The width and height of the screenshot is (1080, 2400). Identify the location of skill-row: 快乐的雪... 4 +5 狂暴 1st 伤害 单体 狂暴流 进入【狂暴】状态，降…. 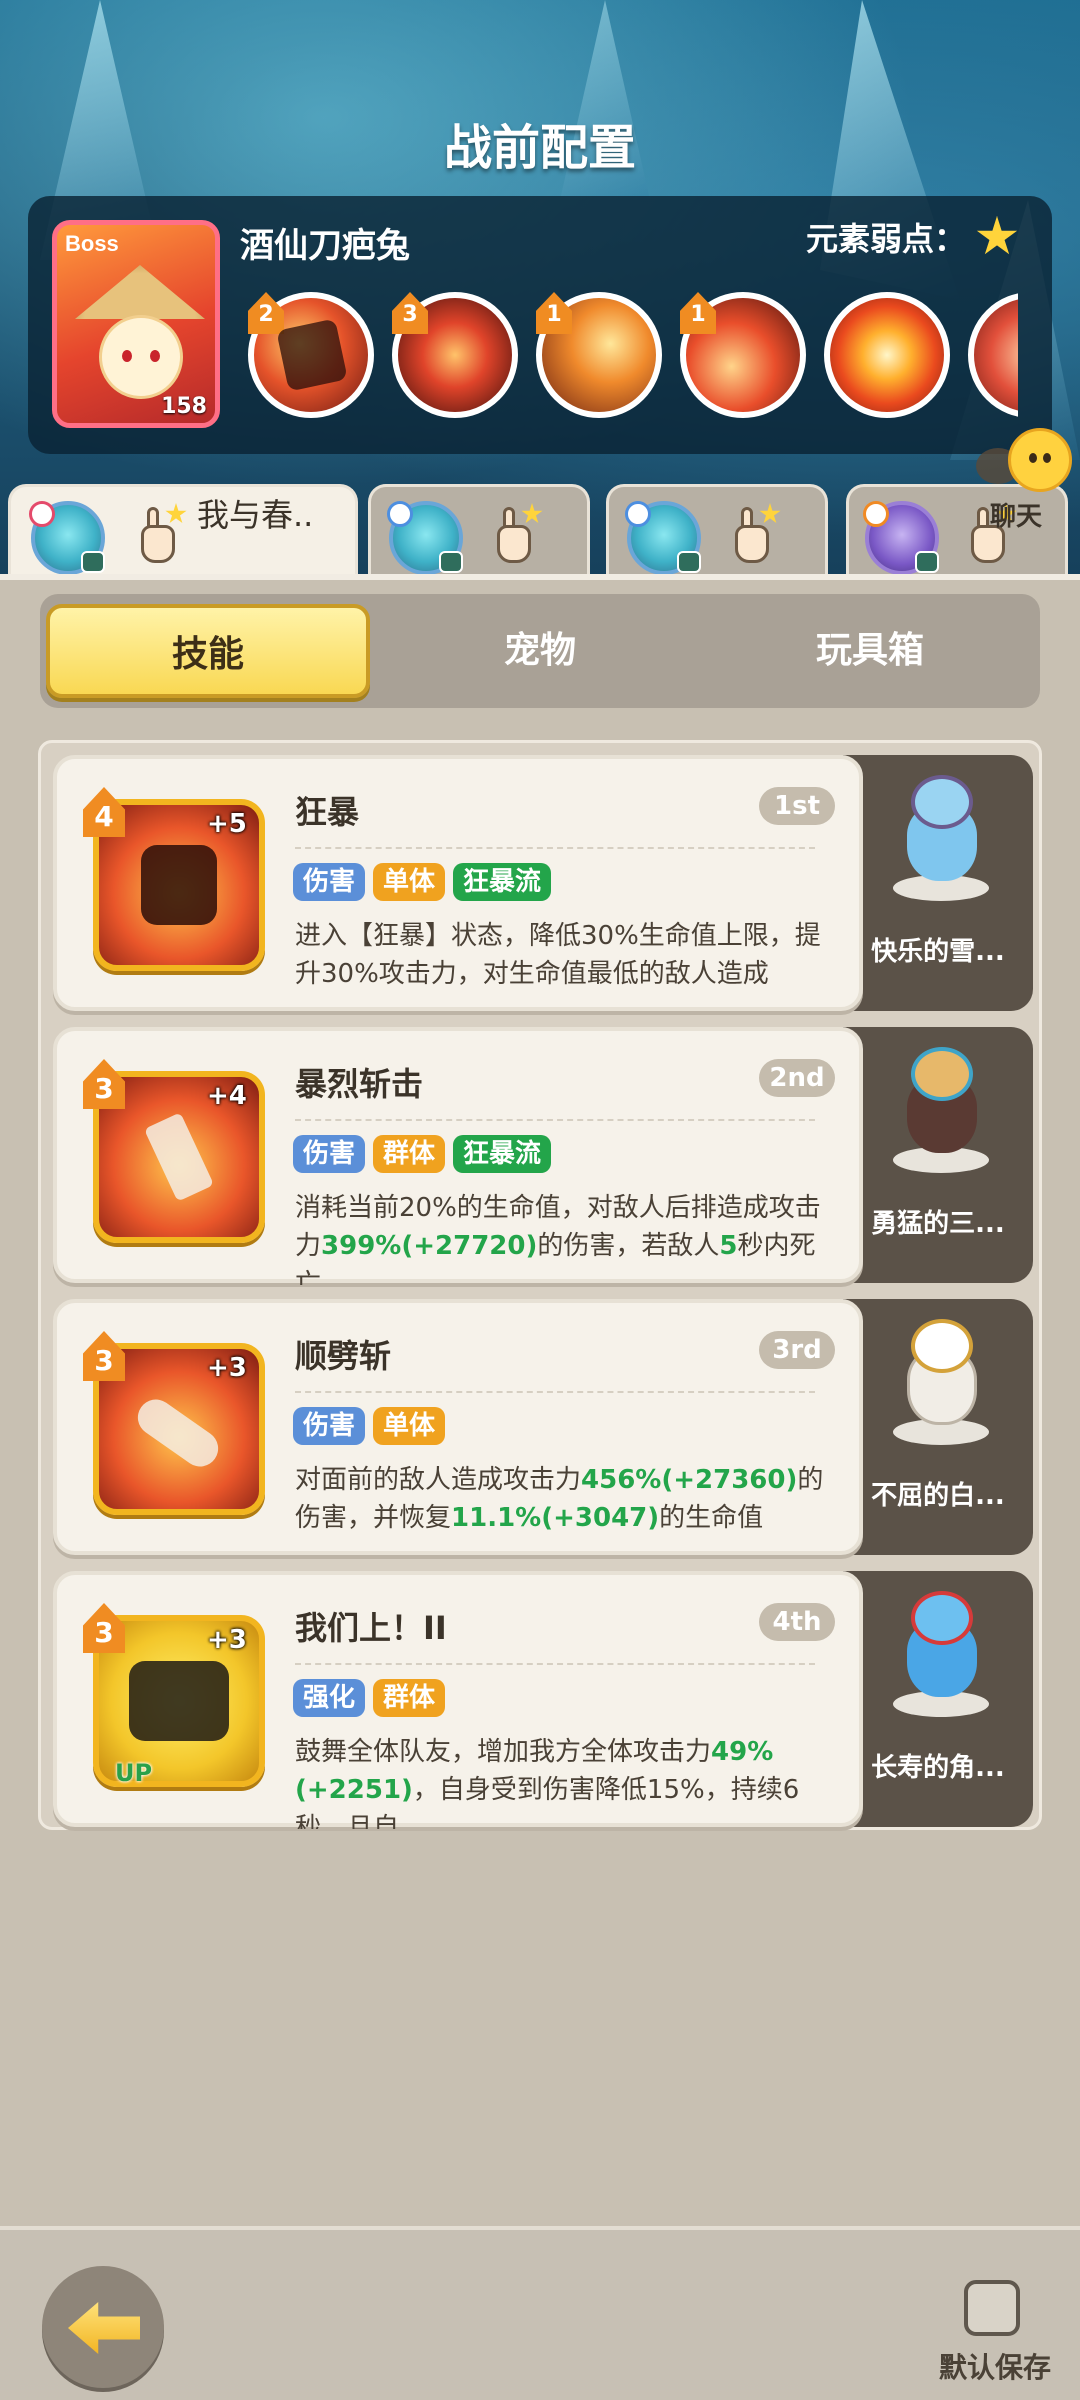
(543, 884).